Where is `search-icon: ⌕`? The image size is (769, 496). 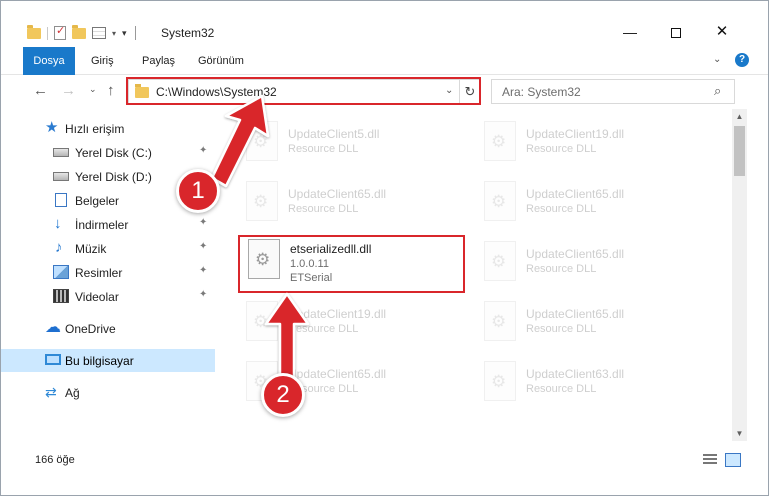
search-icon: ⌕ is located at coordinates (717, 91).